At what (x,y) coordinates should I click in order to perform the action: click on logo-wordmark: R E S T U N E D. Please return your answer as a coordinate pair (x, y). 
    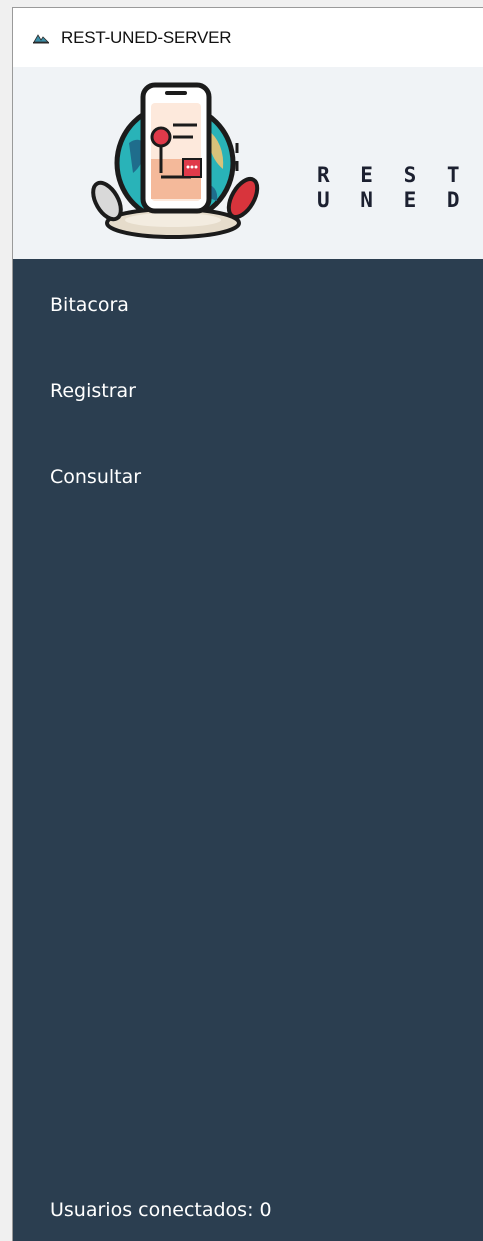
    Looking at the image, I should click on (393, 188).